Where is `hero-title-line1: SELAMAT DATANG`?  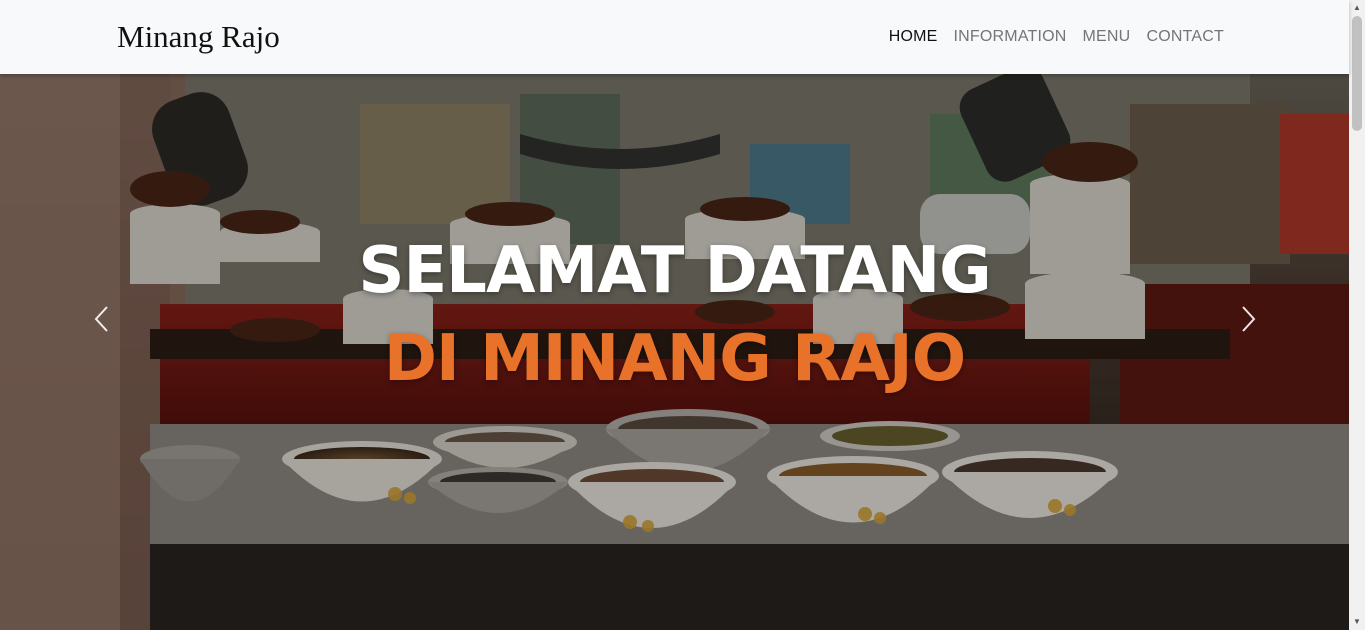 hero-title-line1: SELAMAT DATANG is located at coordinates (674, 271).